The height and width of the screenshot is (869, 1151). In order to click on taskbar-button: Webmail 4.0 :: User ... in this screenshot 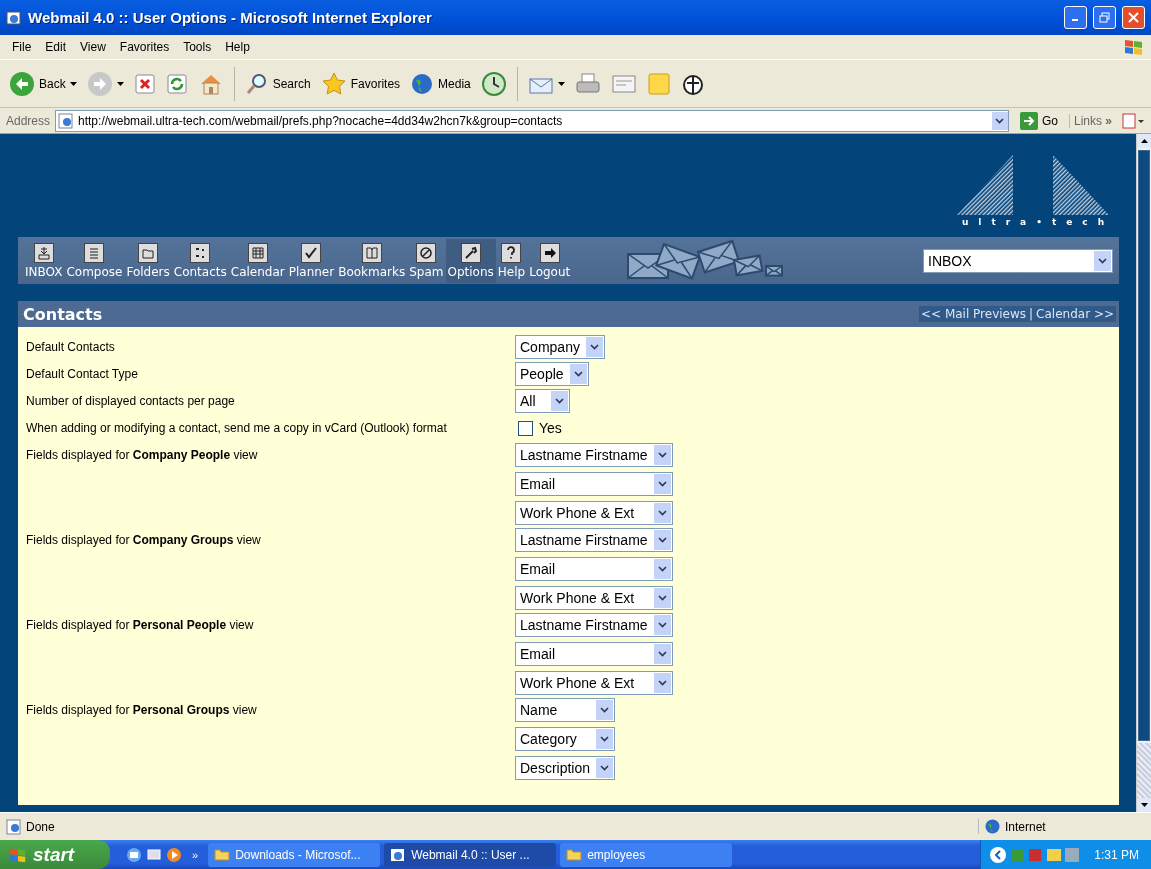, I will do `click(470, 854)`.